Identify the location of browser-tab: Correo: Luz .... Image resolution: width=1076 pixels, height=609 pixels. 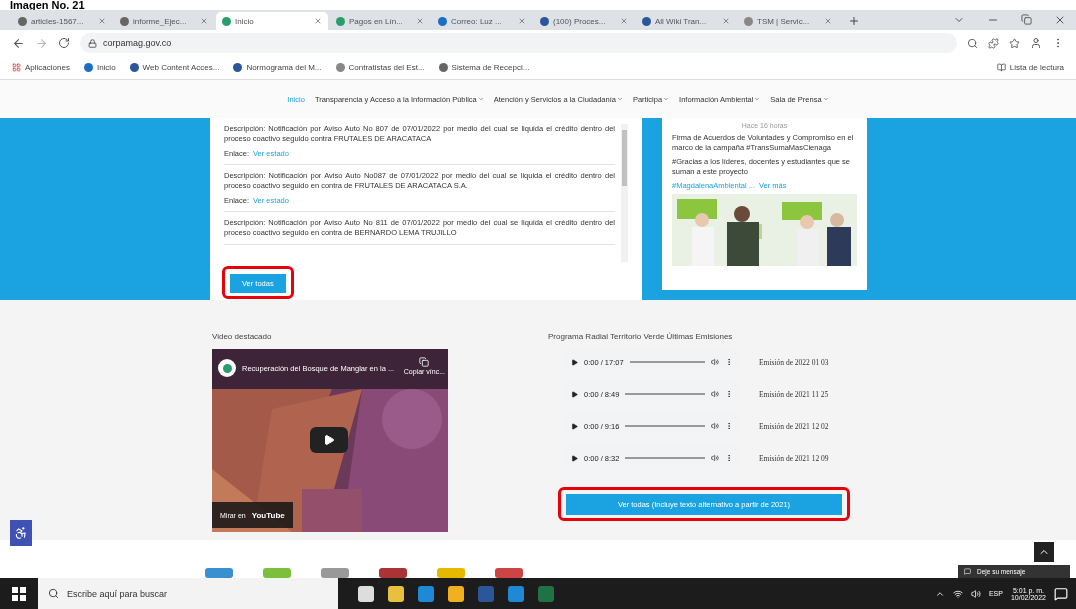
(482, 21).